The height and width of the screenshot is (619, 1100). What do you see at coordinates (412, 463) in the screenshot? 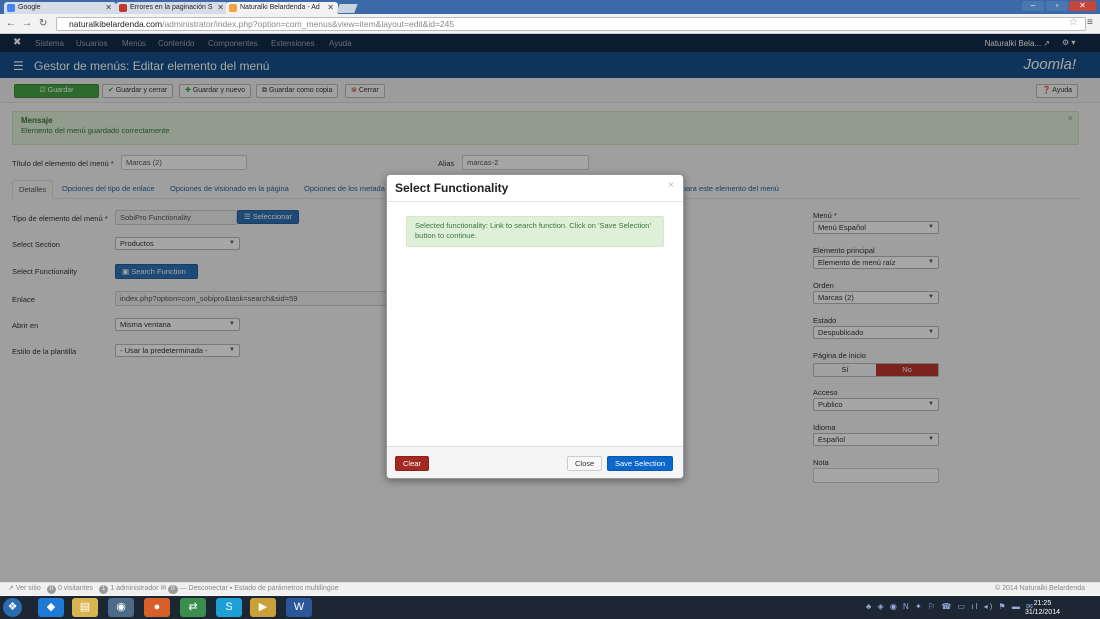
I see `clear-button: Clear` at bounding box center [412, 463].